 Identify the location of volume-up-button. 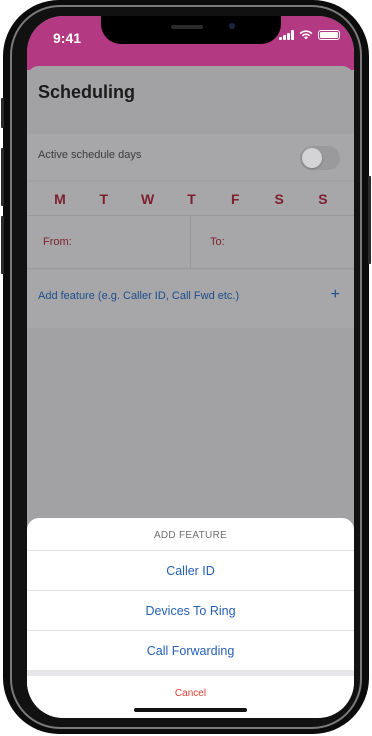
(2, 177).